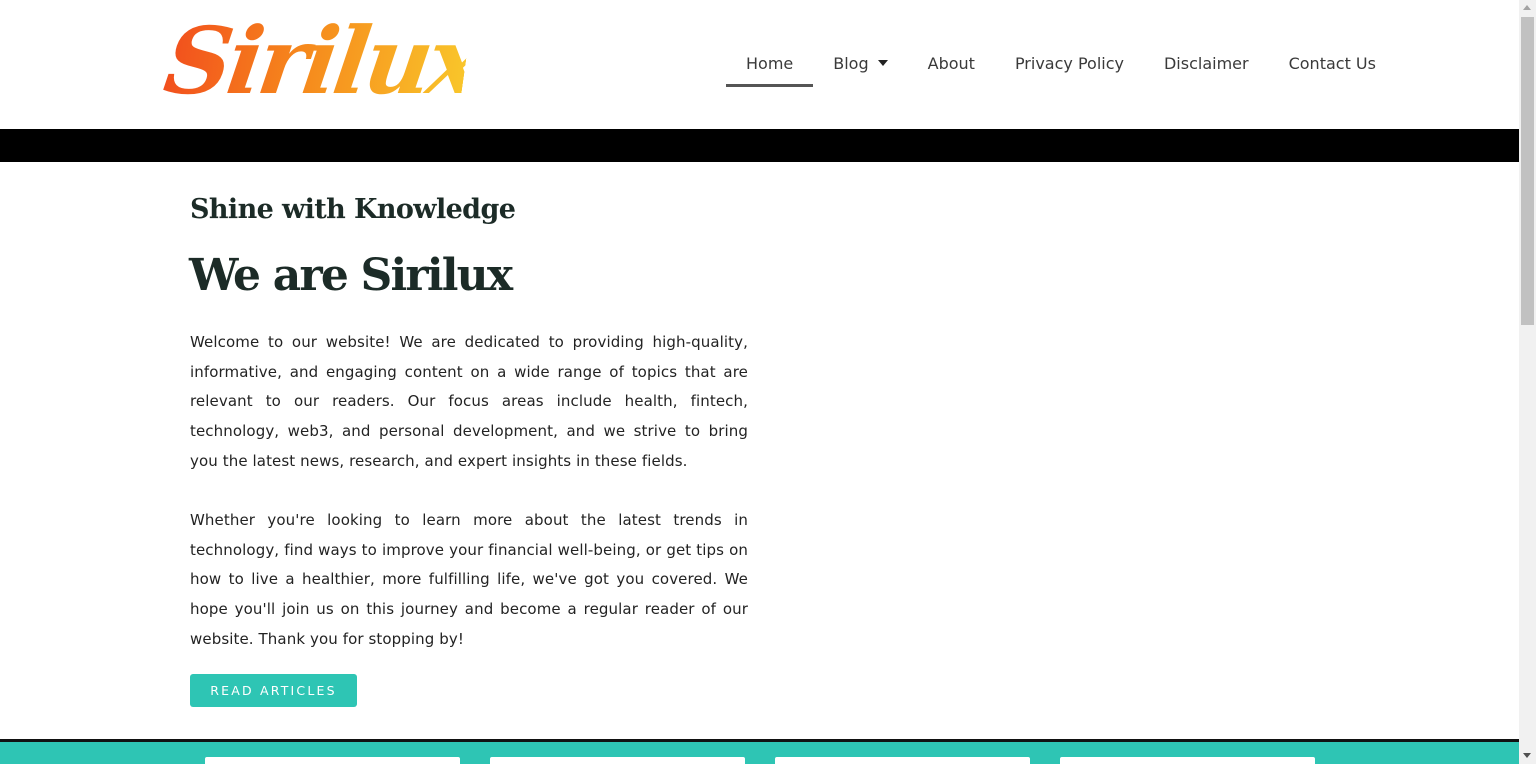 This screenshot has width=1536, height=764. Describe the element at coordinates (353, 209) in the screenshot. I see `hero-tagline: Shine with Knowledge` at that location.